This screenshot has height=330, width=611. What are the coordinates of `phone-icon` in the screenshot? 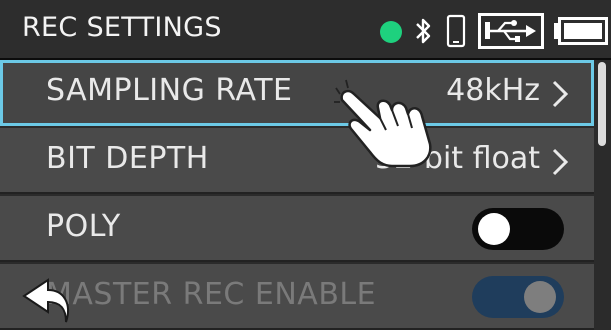 It's located at (456, 31).